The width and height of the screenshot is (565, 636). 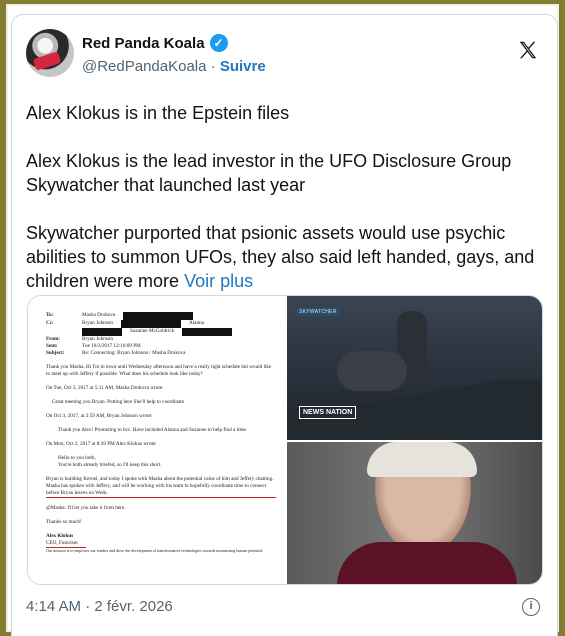 What do you see at coordinates (422, 459) in the screenshot?
I see `portrait-hair` at bounding box center [422, 459].